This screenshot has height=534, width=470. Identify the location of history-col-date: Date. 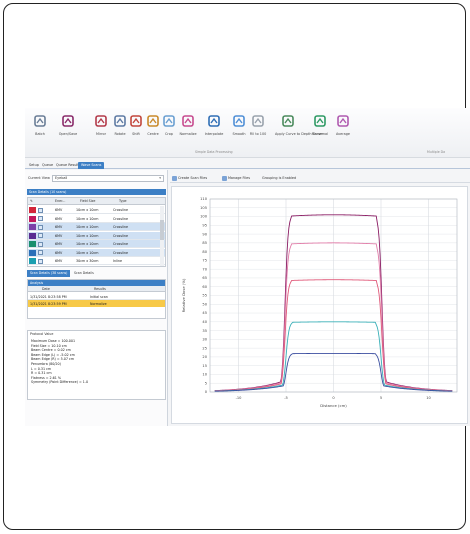
(46, 289).